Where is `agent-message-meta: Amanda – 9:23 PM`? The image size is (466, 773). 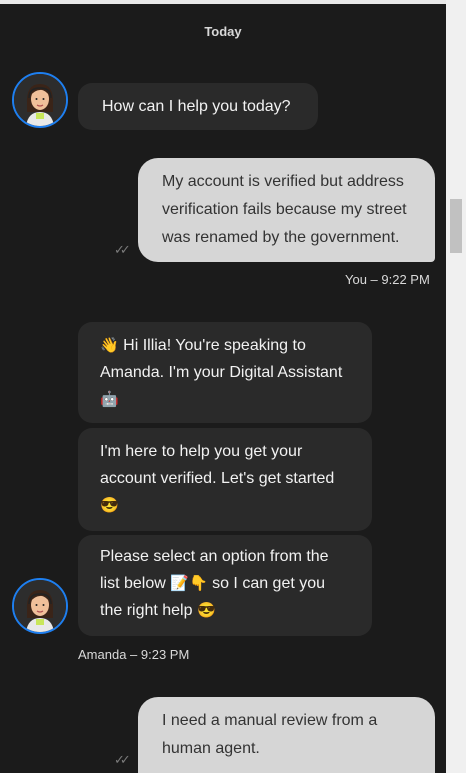
agent-message-meta: Amanda – 9:23 PM is located at coordinates (134, 654).